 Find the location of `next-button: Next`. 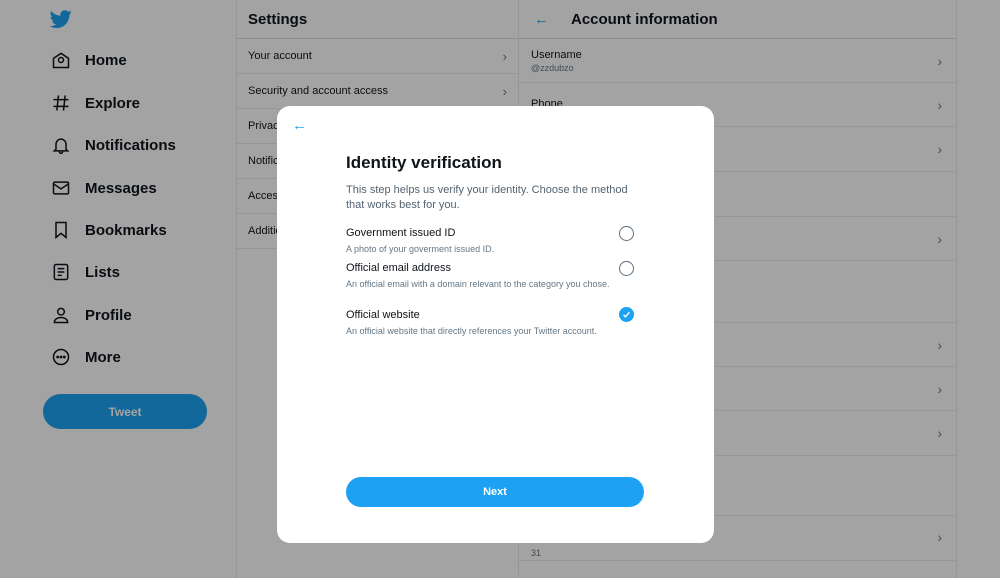

next-button: Next is located at coordinates (495, 492).